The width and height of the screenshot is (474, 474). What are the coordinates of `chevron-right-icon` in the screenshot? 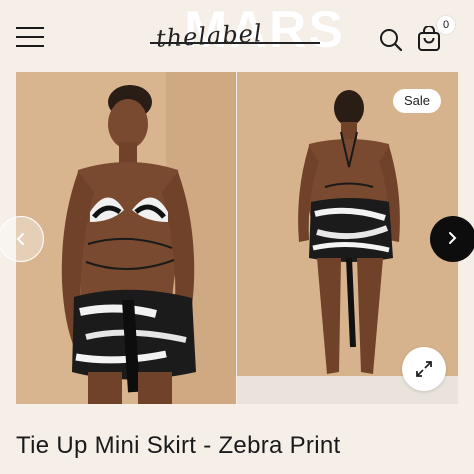 It's located at (453, 238).